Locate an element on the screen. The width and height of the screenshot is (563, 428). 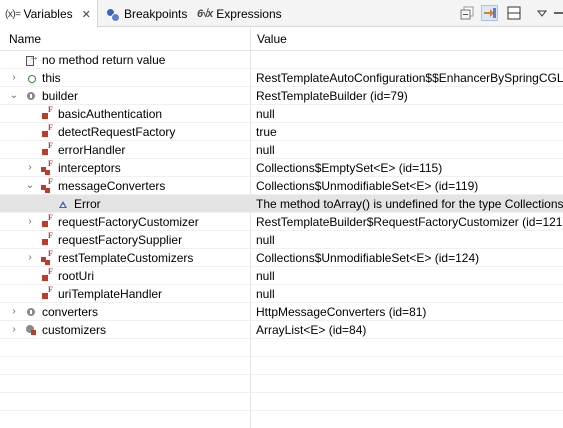
variable-name: no method return value is located at coordinates (104, 60).